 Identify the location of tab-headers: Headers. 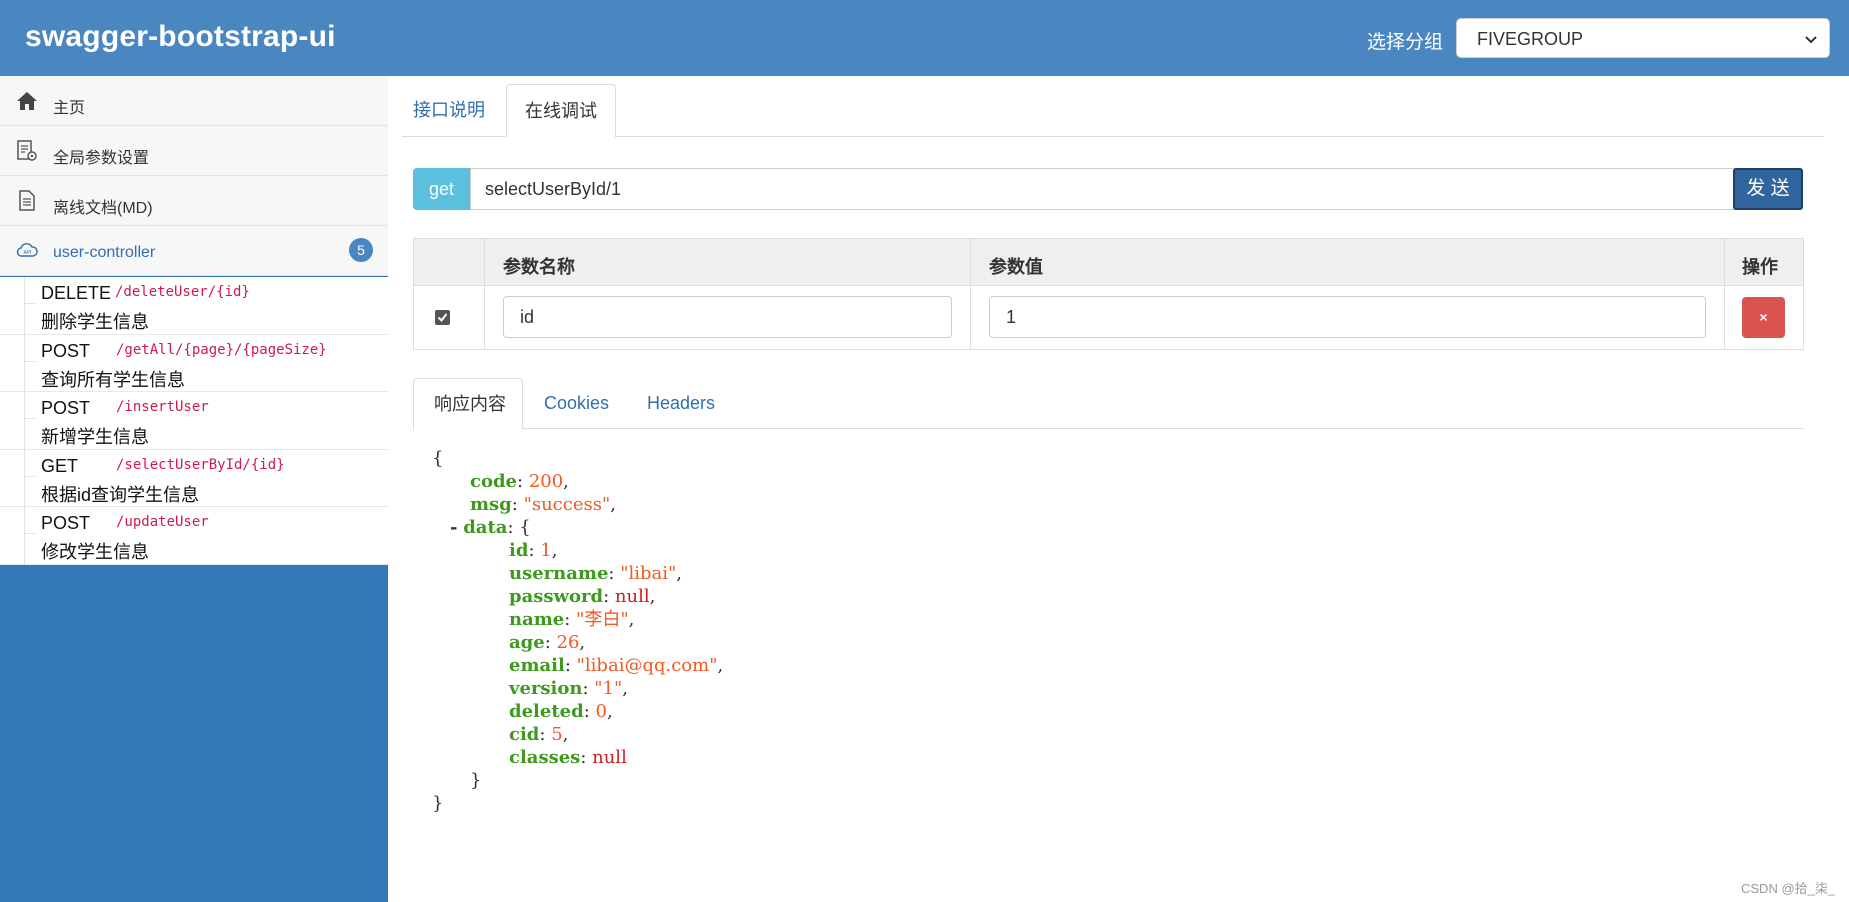
(681, 403).